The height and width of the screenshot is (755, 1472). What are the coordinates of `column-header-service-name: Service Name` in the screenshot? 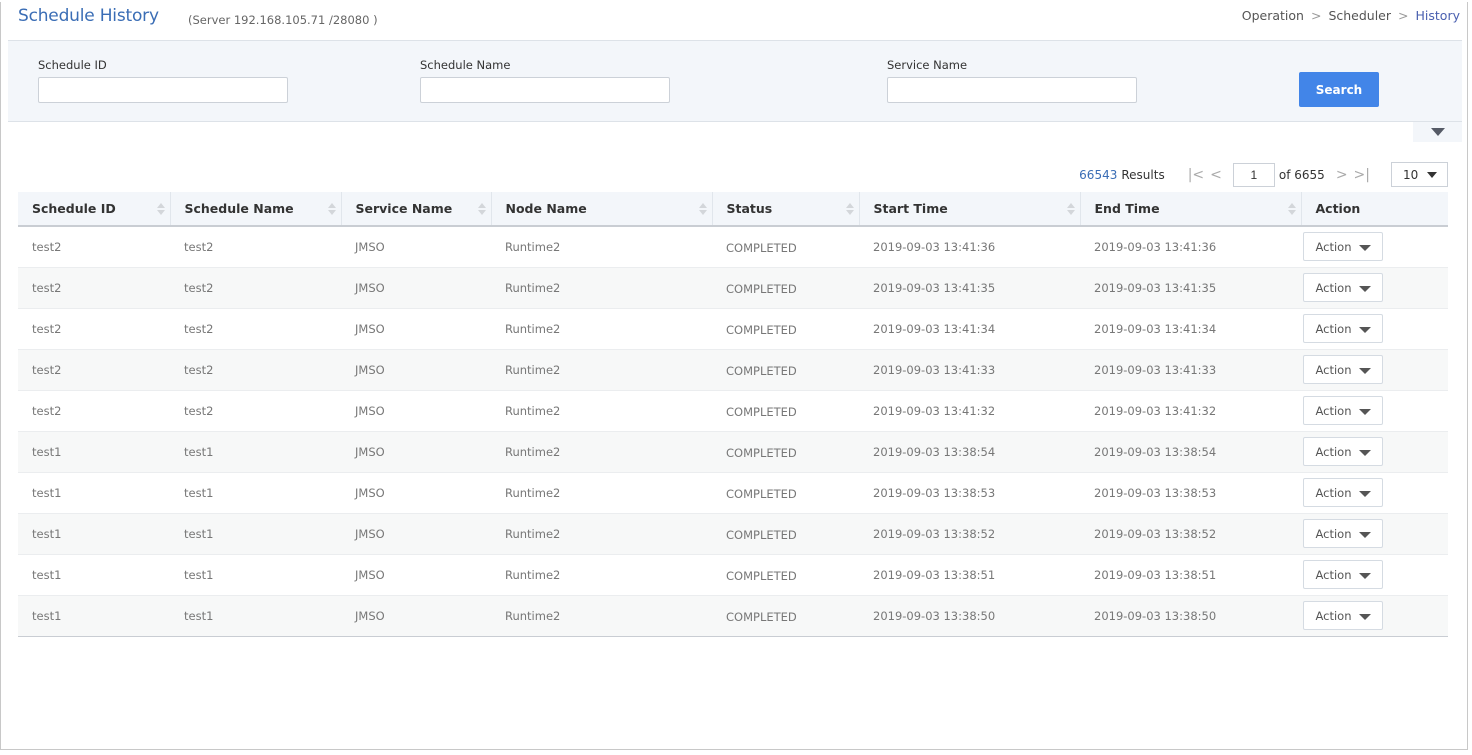 It's located at (416, 209).